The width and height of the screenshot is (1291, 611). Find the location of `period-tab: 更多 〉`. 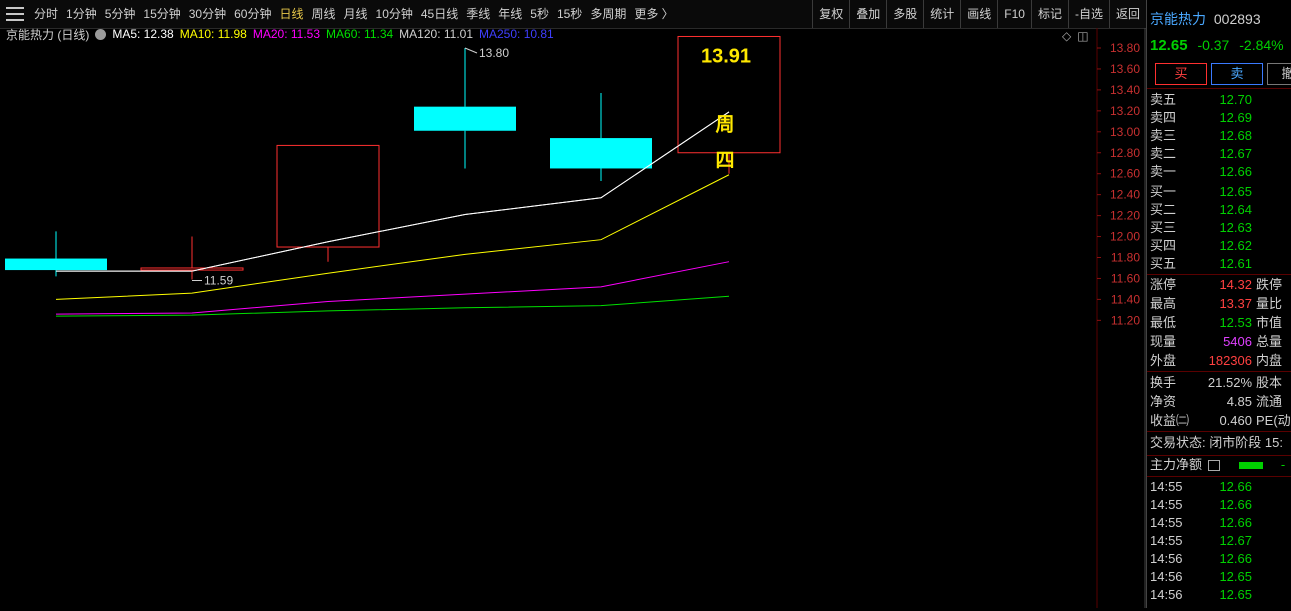

period-tab: 更多 〉 is located at coordinates (653, 14).